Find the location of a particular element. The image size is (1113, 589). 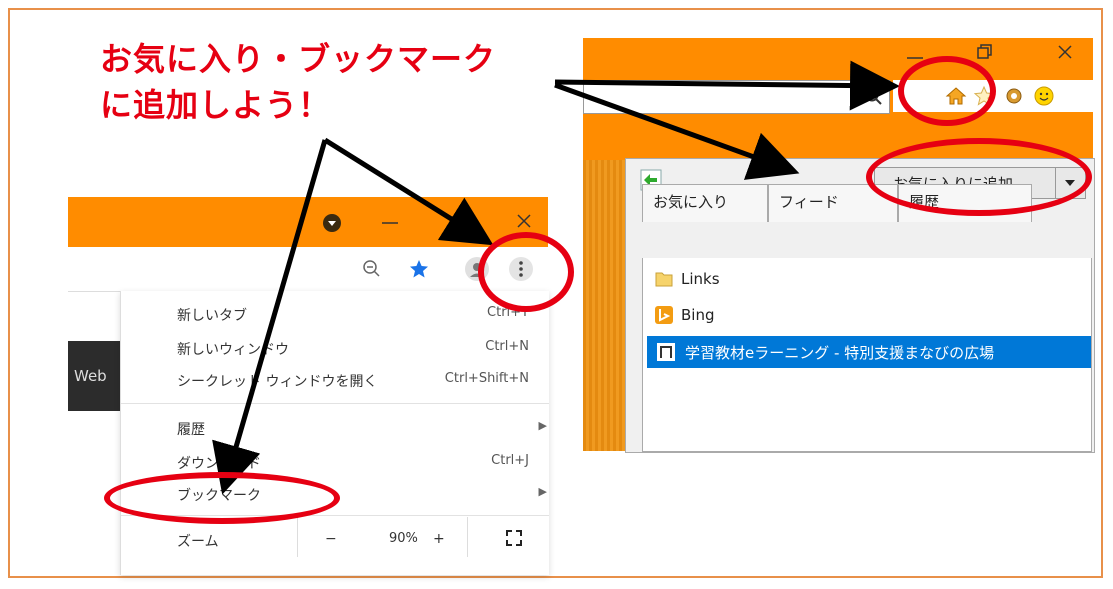

arrow-to-add-favorites is located at coordinates (677, 131).